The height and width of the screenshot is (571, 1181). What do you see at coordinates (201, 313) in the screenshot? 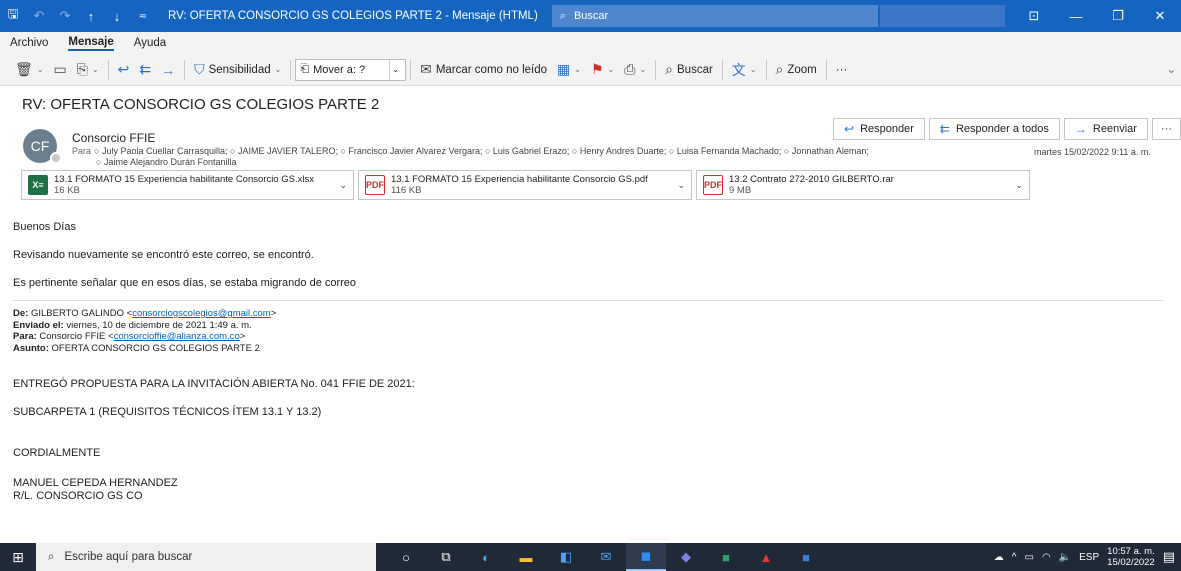
I see `fwd-from-email-link: consorciogscolegios@gmail.com` at bounding box center [201, 313].